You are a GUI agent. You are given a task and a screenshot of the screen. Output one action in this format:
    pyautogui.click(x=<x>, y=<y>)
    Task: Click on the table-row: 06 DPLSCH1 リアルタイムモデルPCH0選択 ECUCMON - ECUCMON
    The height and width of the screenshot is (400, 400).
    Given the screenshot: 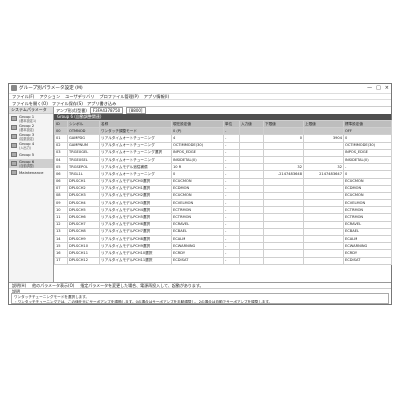 What is the action you would take?
    pyautogui.click(x=223, y=181)
    